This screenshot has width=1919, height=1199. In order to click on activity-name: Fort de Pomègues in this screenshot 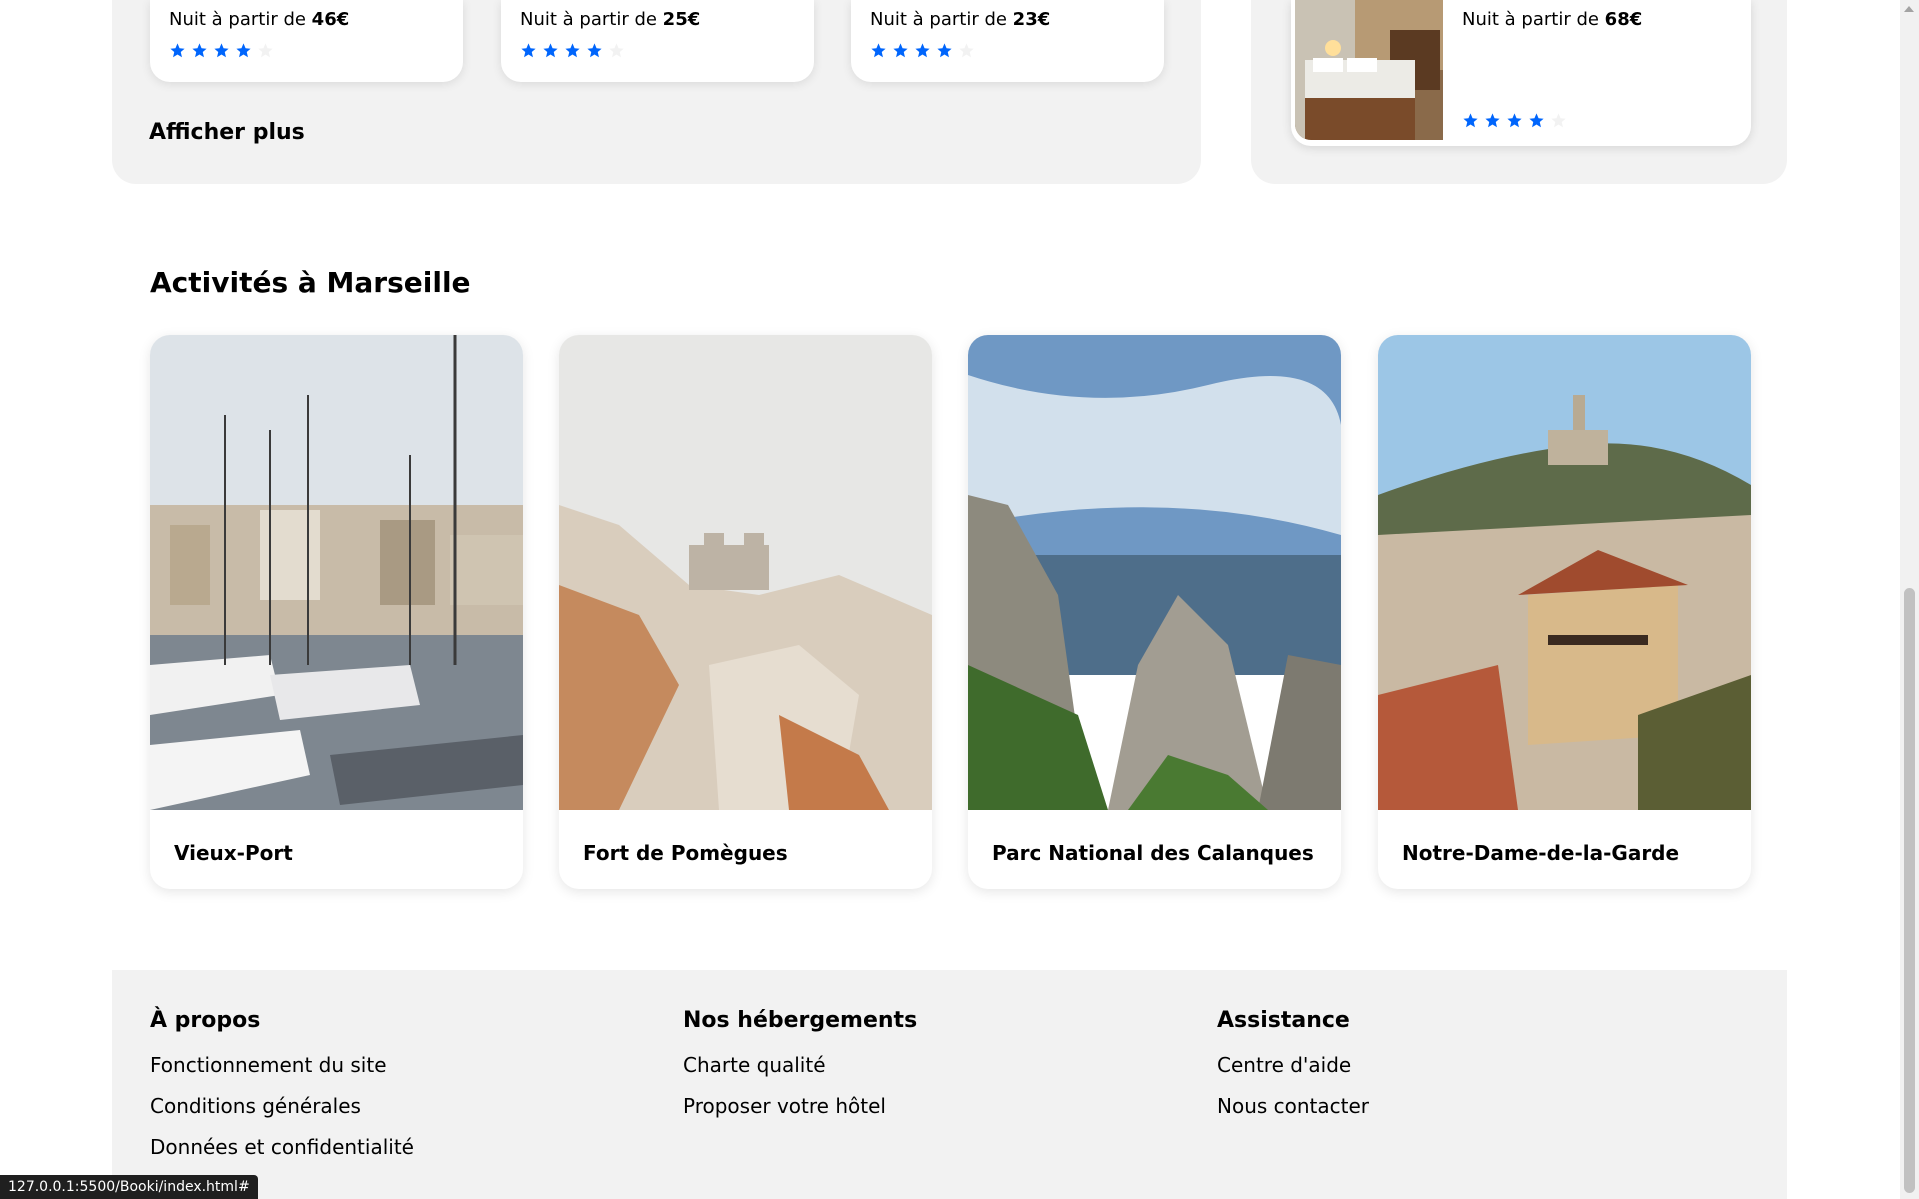, I will do `click(685, 853)`.